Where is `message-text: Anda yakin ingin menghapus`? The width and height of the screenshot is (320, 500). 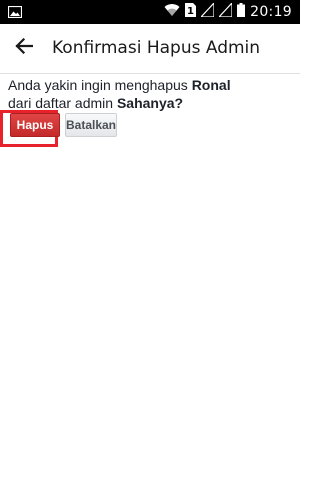
message-text: Anda yakin ingin menghapus is located at coordinates (100, 85).